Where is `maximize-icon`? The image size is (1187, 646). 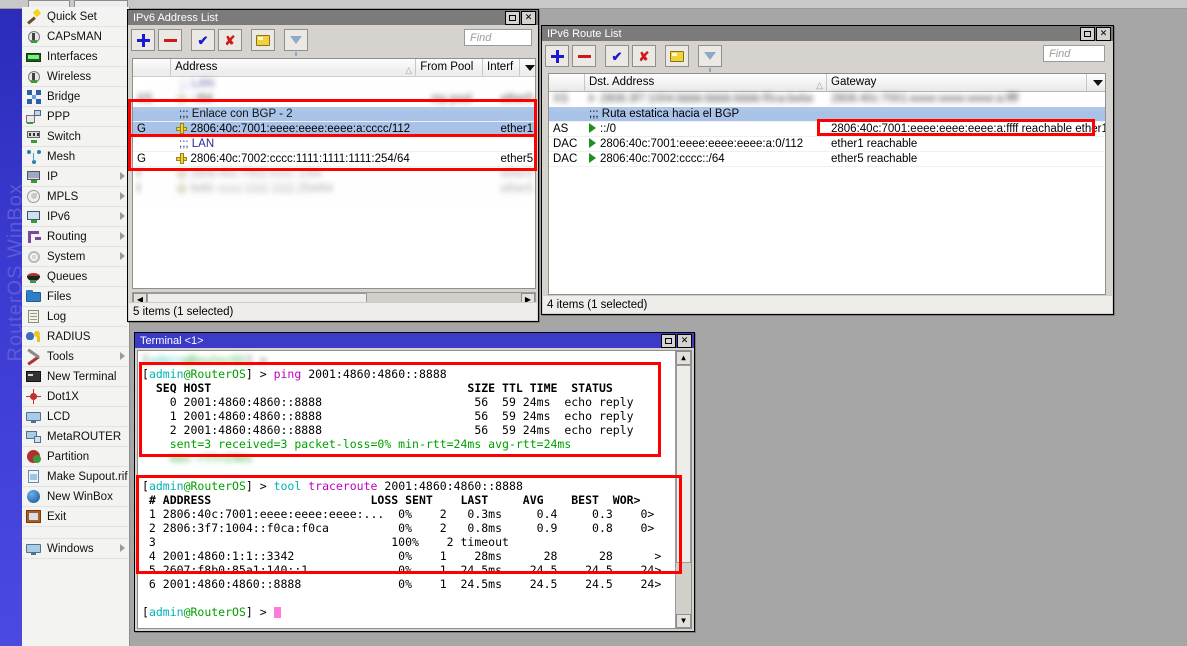
maximize-icon is located at coordinates (1087, 33).